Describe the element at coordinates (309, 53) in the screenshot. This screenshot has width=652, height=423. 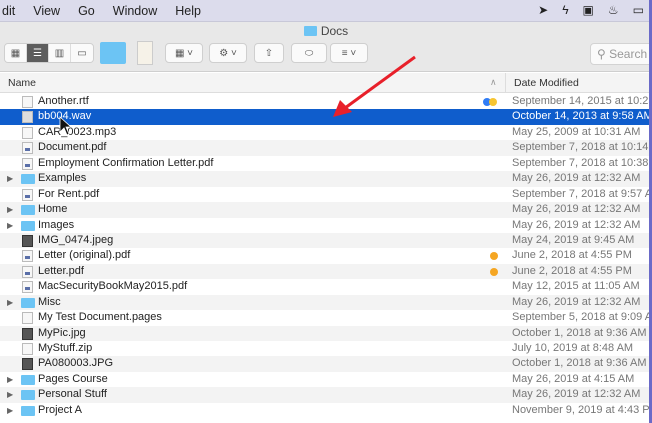
I see `tag-button: ⬭` at that location.